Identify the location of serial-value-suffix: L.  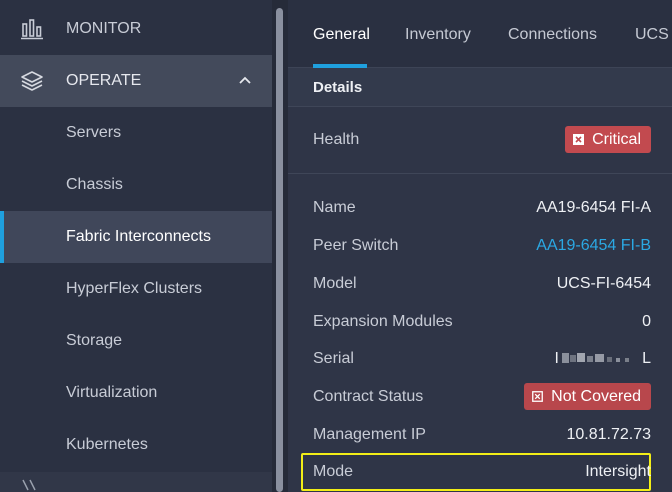
(646, 358).